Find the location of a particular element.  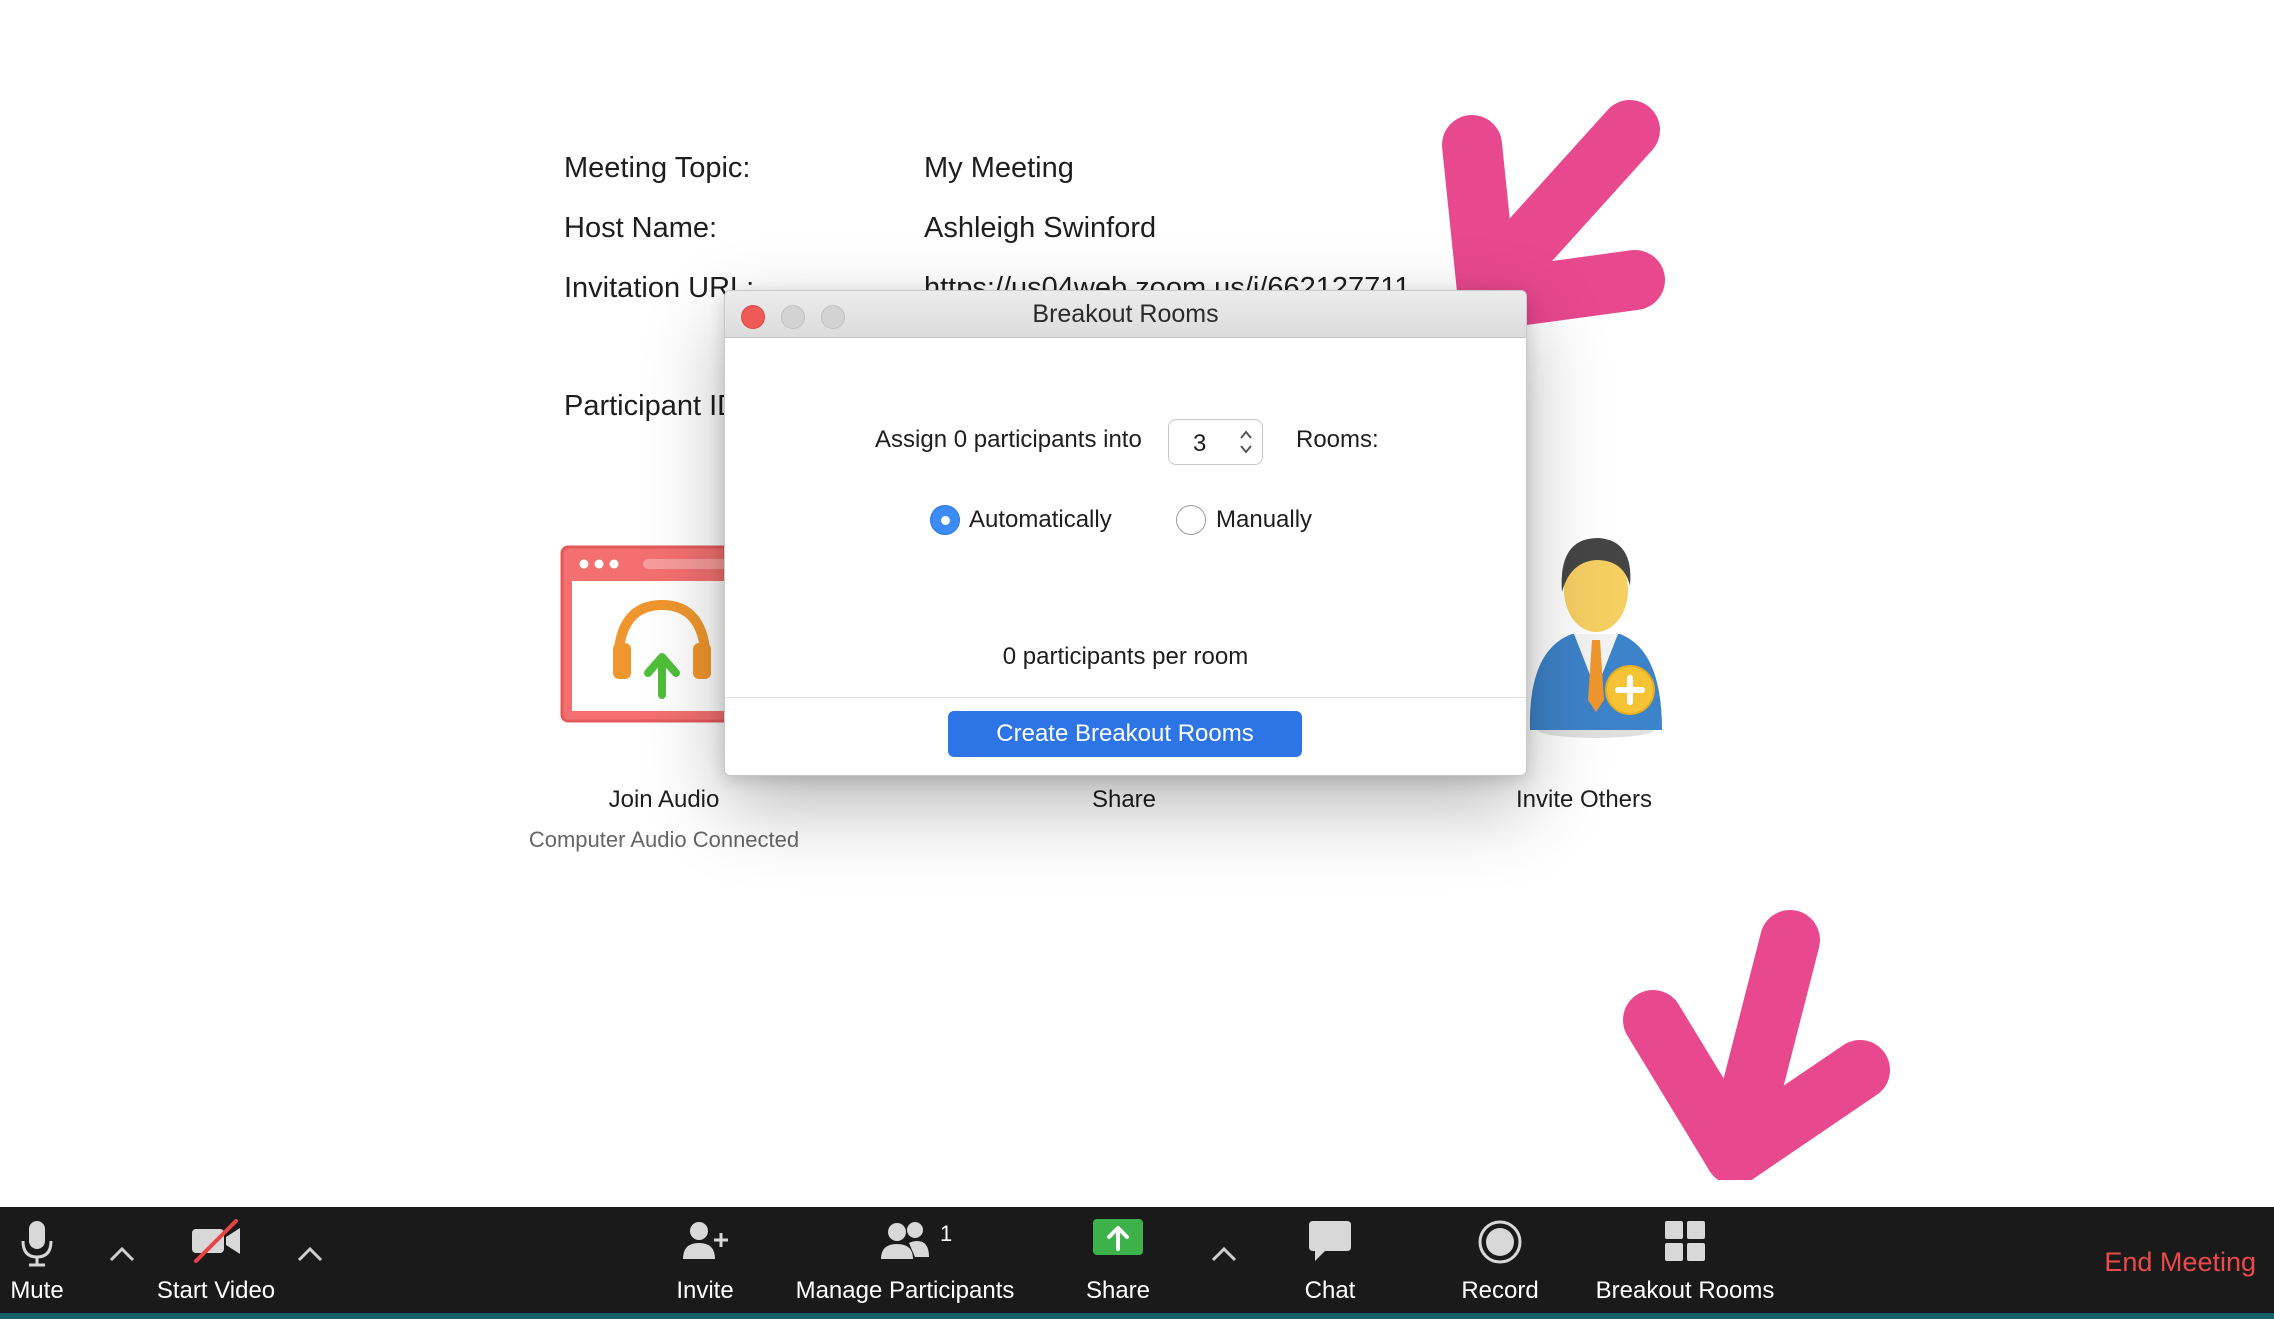

audio-options-chevron-icon is located at coordinates (122, 1254).